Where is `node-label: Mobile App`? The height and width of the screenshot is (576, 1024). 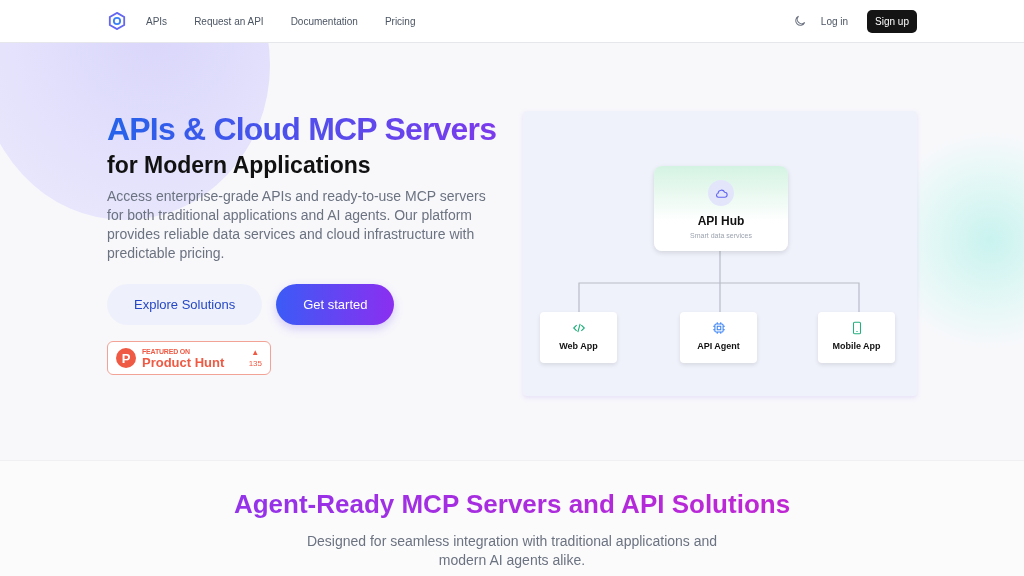 node-label: Mobile App is located at coordinates (856, 346).